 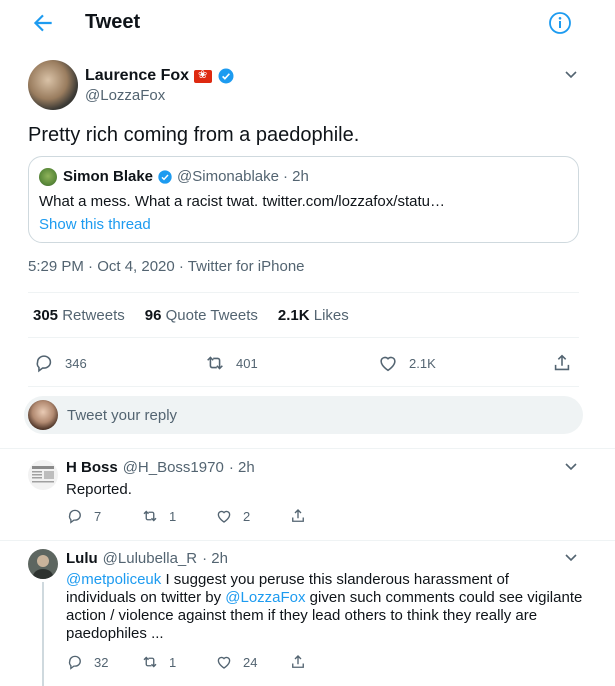 What do you see at coordinates (93, 315) in the screenshot?
I see `retweets-label: Retweets` at bounding box center [93, 315].